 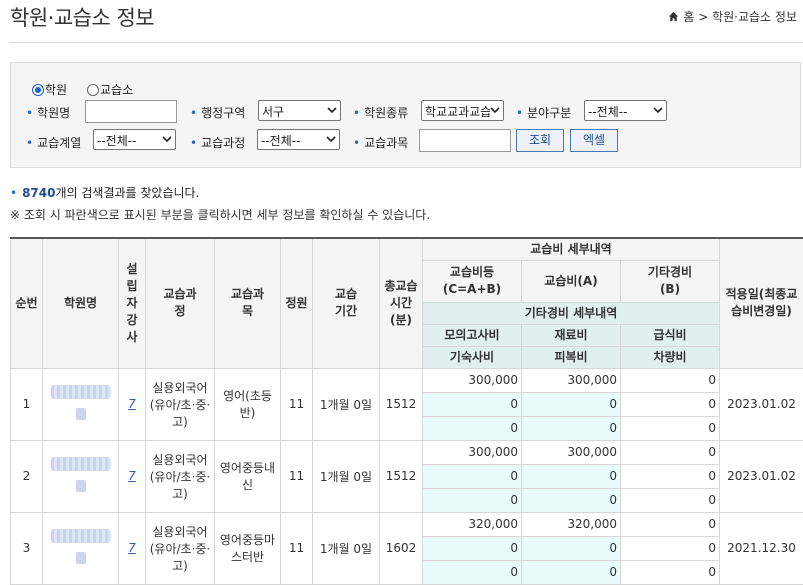 What do you see at coordinates (625, 110) in the screenshot?
I see `field-select: --전체--` at bounding box center [625, 110].